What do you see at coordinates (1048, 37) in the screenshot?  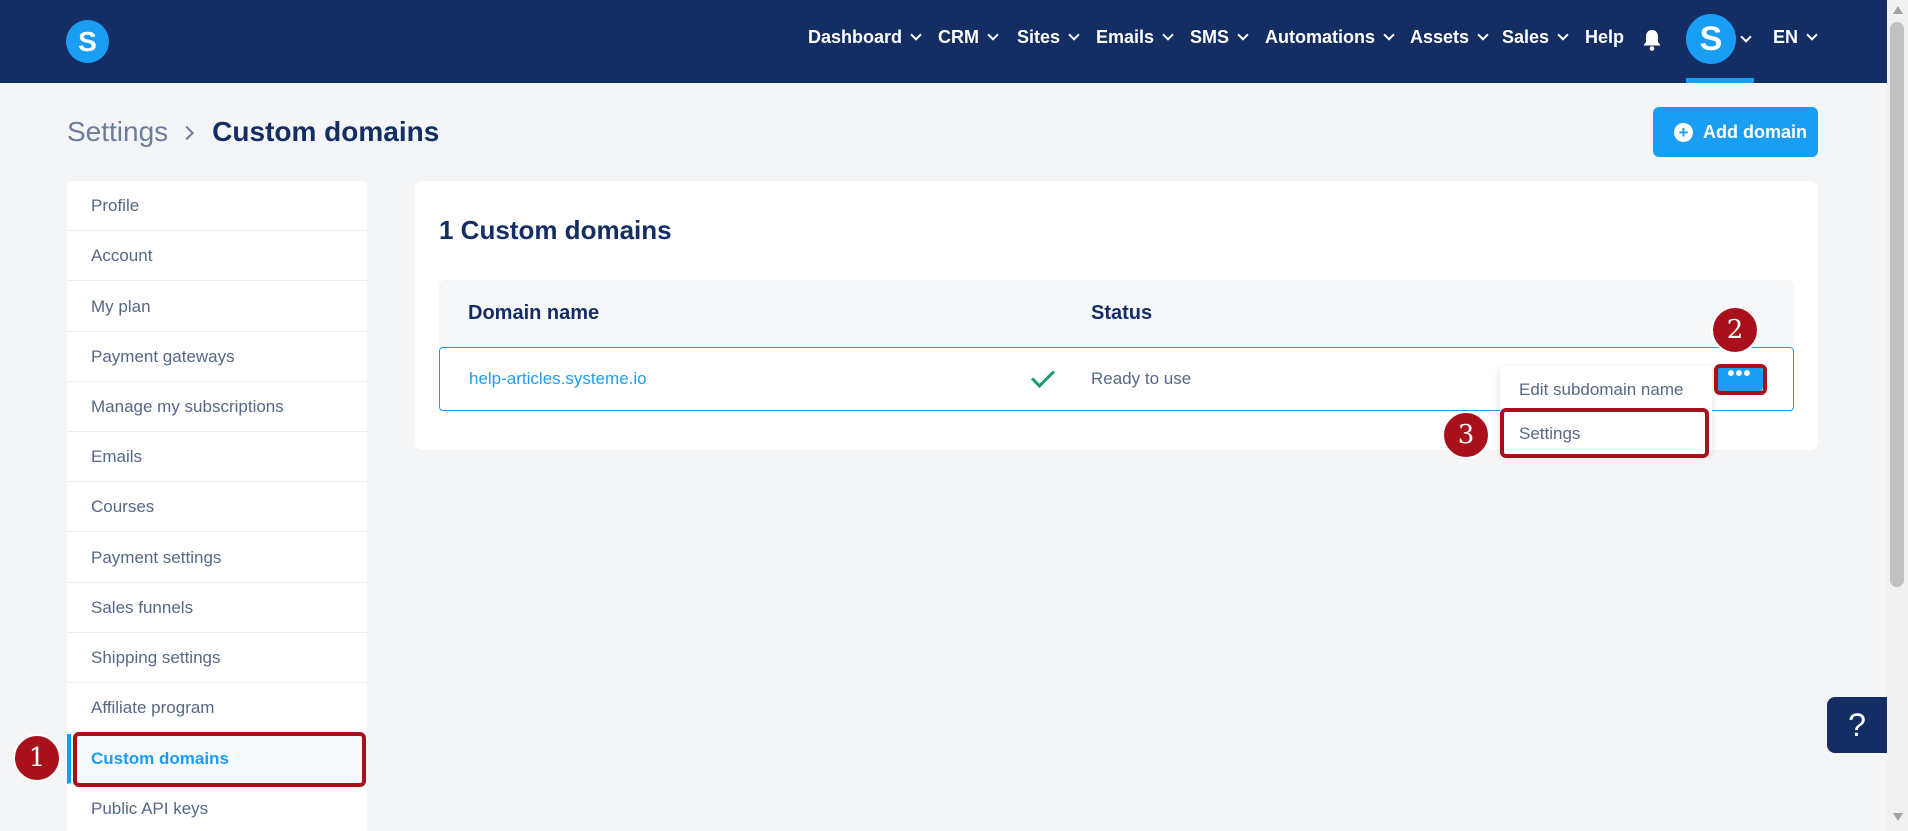 I see `nav-sites: Sites` at bounding box center [1048, 37].